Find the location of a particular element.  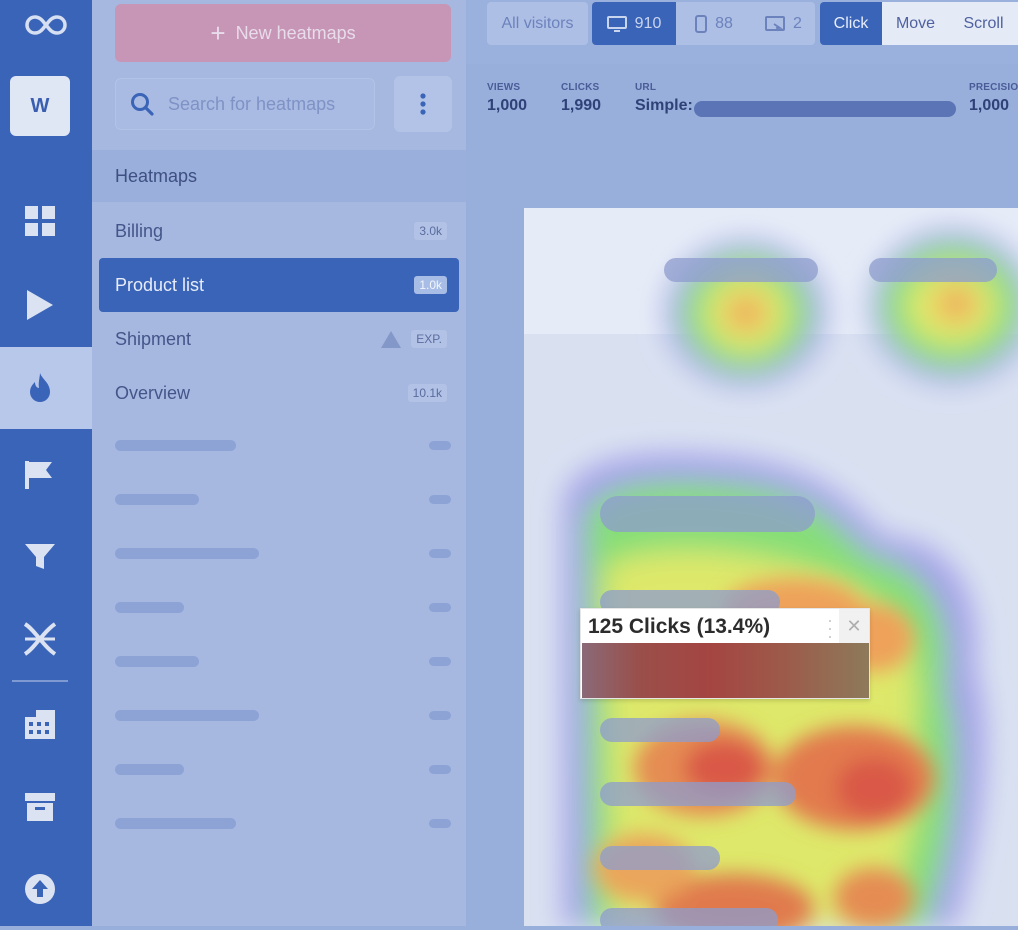

forms-icon is located at coordinates (40, 639).